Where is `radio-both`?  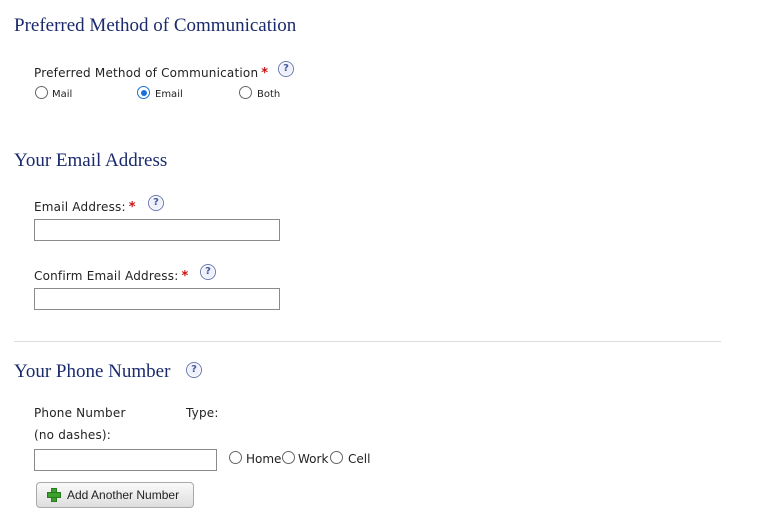 radio-both is located at coordinates (245, 92).